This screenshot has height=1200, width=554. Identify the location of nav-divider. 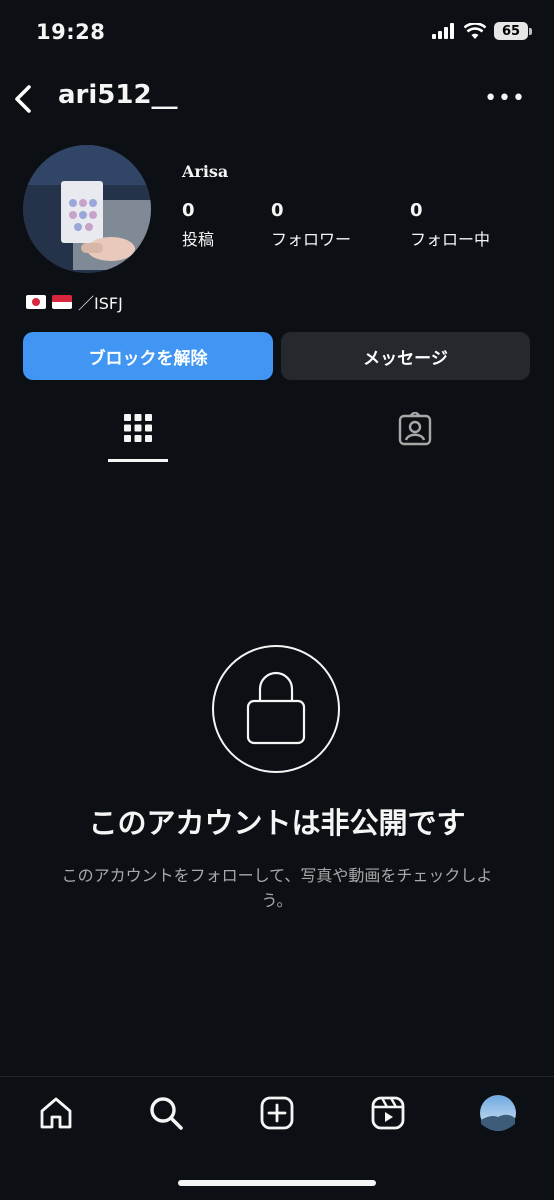
(277, 1076).